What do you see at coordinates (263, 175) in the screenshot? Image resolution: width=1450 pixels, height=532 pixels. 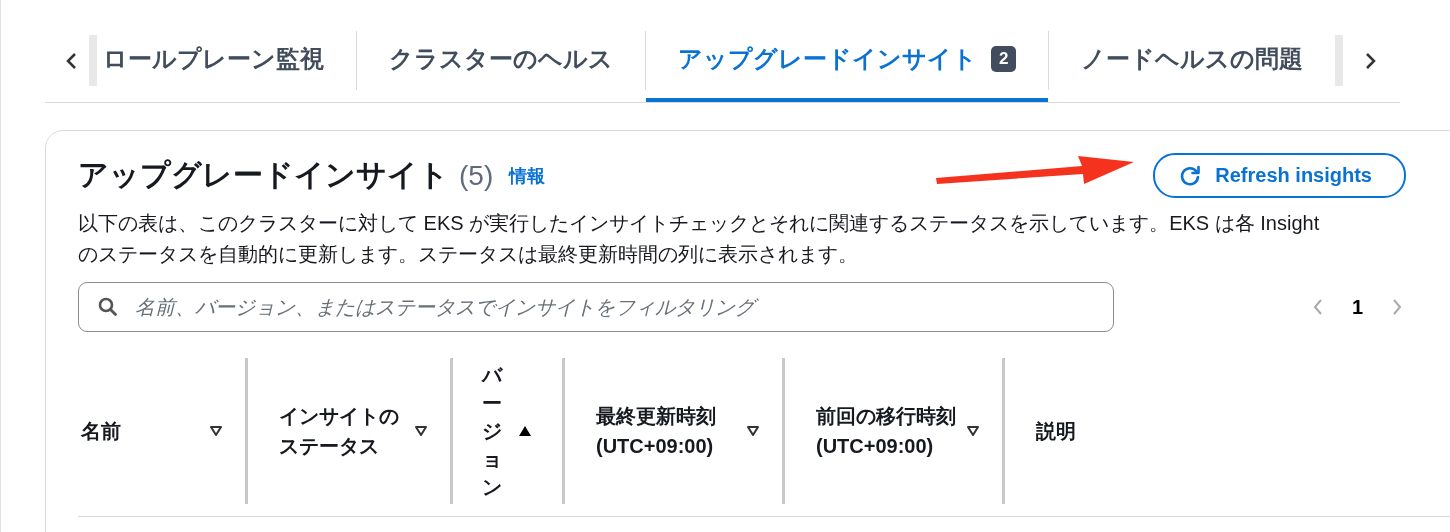 I see `panel-title: アップグレードインサイト` at bounding box center [263, 175].